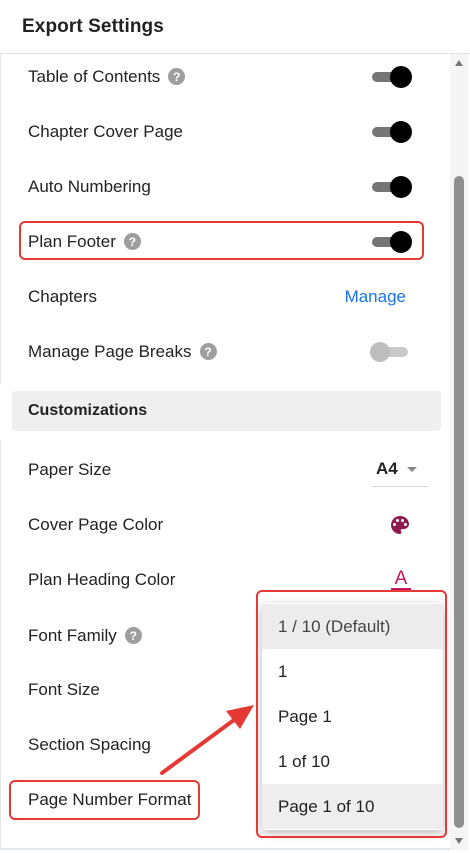 The image size is (470, 853). I want to click on setting-label: Cover Page Color, so click(96, 524).